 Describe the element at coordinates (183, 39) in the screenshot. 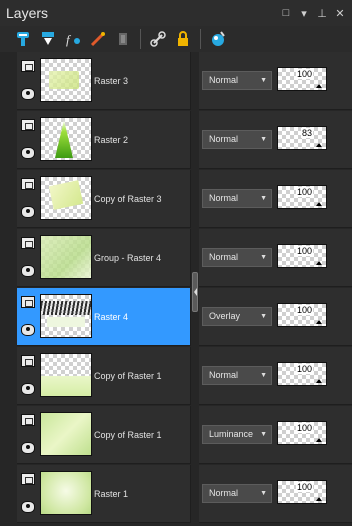

I see `lock-icon` at that location.